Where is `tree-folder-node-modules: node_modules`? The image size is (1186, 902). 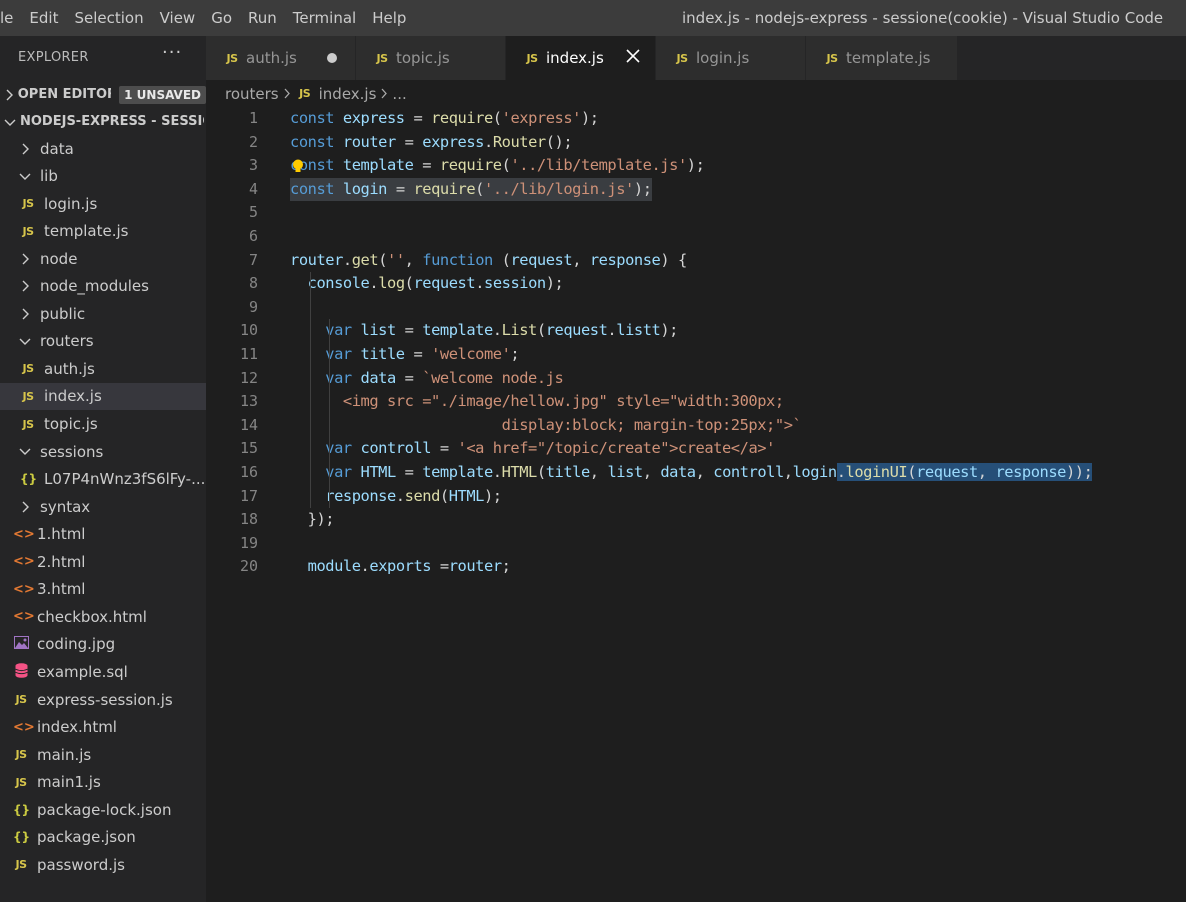 tree-folder-node-modules: node_modules is located at coordinates (103, 286).